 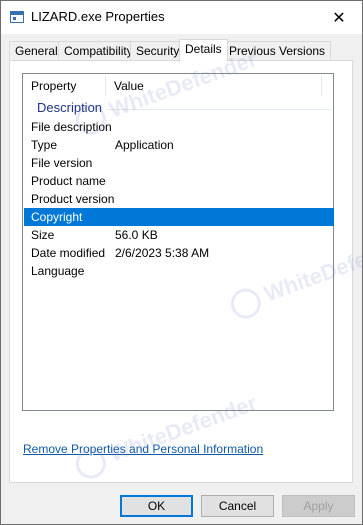 I want to click on property-name: Product name, so click(x=68, y=181).